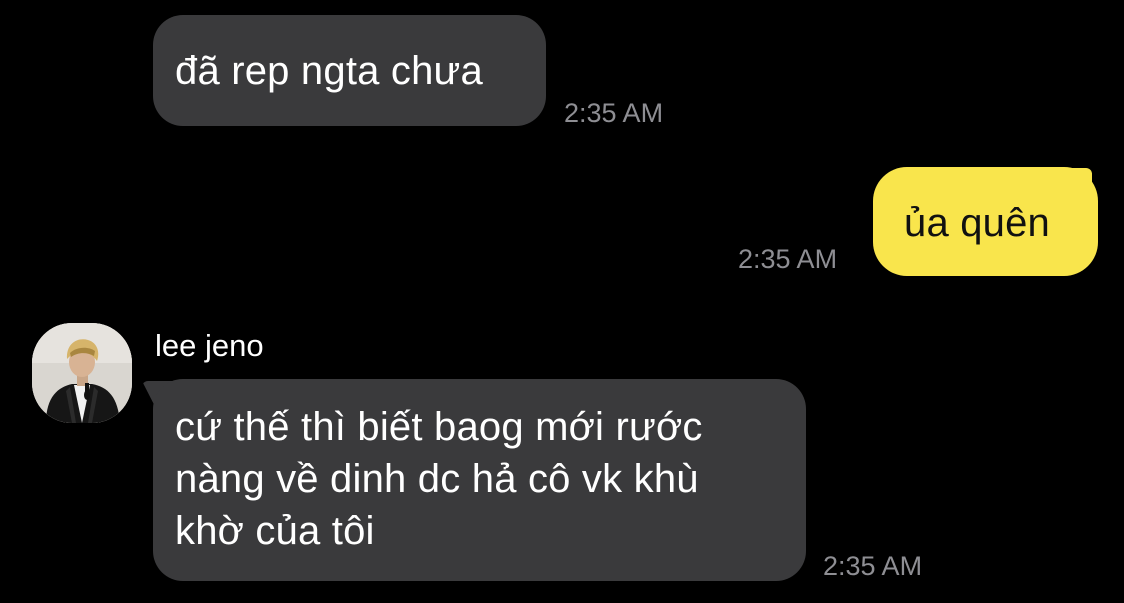 The height and width of the screenshot is (603, 1124). What do you see at coordinates (209, 346) in the screenshot?
I see `sender-name: lee jeno` at bounding box center [209, 346].